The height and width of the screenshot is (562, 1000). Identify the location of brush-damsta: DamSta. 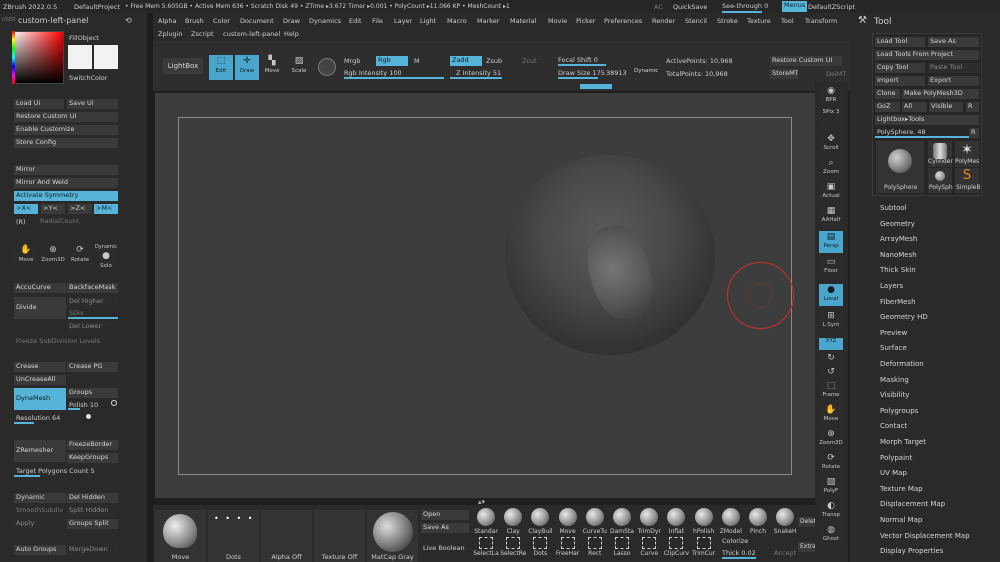
(622, 521).